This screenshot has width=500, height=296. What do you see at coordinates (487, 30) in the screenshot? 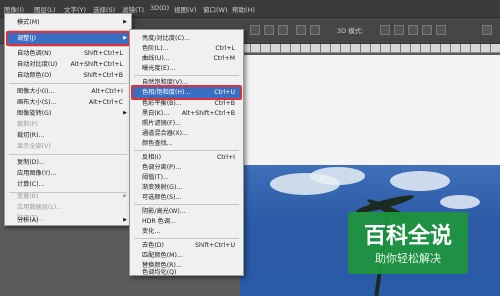
I see `workspace-icon` at bounding box center [487, 30].